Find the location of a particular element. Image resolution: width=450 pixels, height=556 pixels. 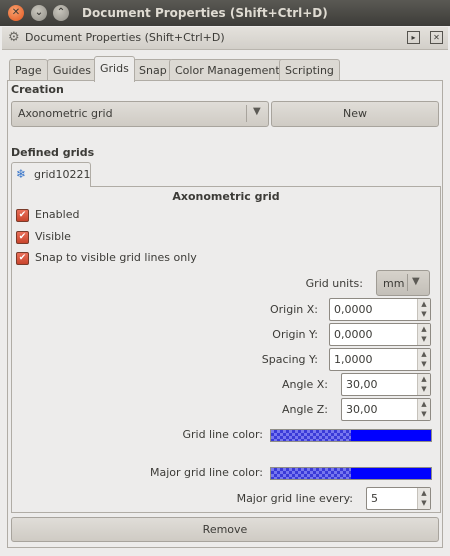

visible-label: Visible is located at coordinates (53, 236).